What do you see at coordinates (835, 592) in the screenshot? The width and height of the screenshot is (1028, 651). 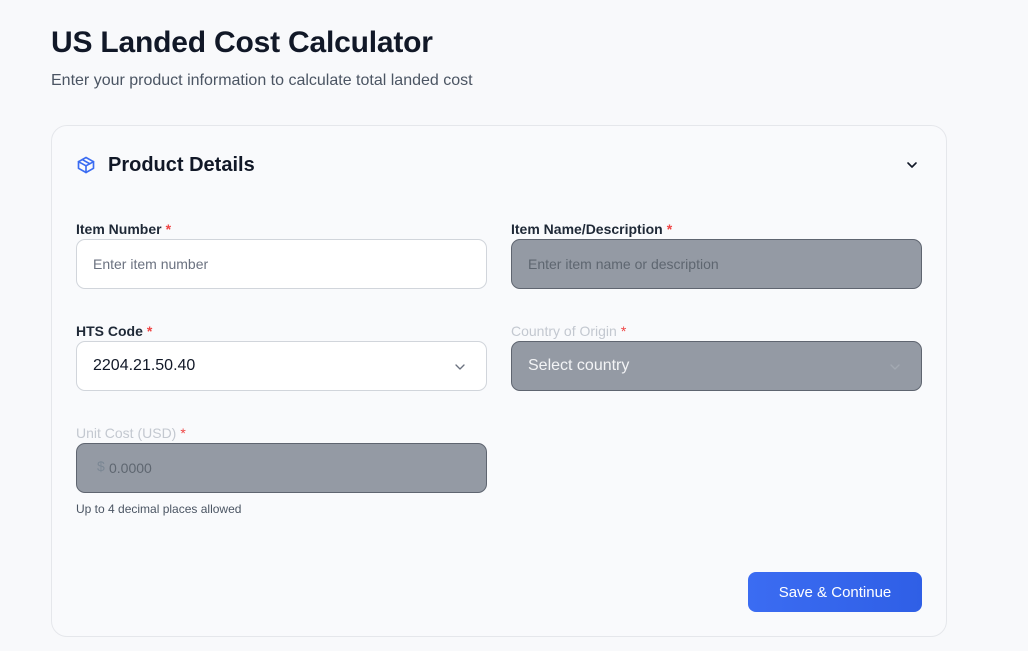 I see `save-continue-button: Save & Continue` at bounding box center [835, 592].